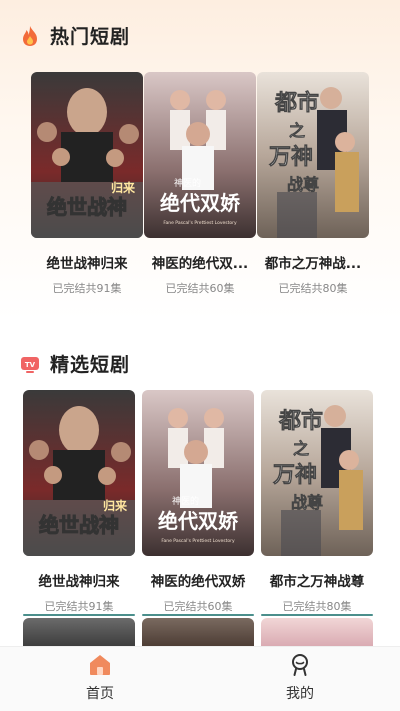  I want to click on drama-card: 都市 之 万神 战尊 都市之万神战尊 已完结共80集, so click(317, 502).